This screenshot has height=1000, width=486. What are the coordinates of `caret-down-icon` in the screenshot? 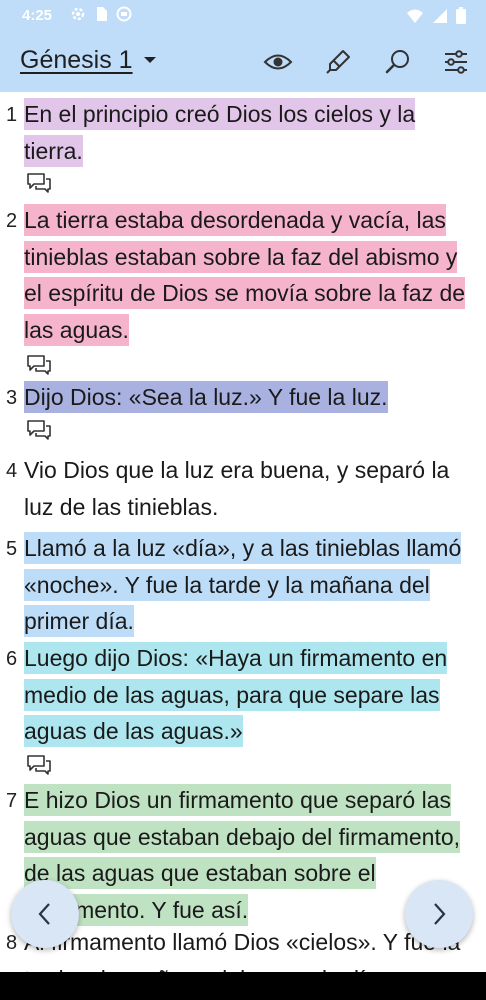 It's located at (150, 60).